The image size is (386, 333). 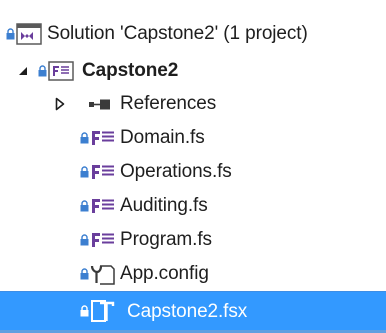 What do you see at coordinates (187, 311) in the screenshot?
I see `tree-item-label: Capstone2.fsx` at bounding box center [187, 311].